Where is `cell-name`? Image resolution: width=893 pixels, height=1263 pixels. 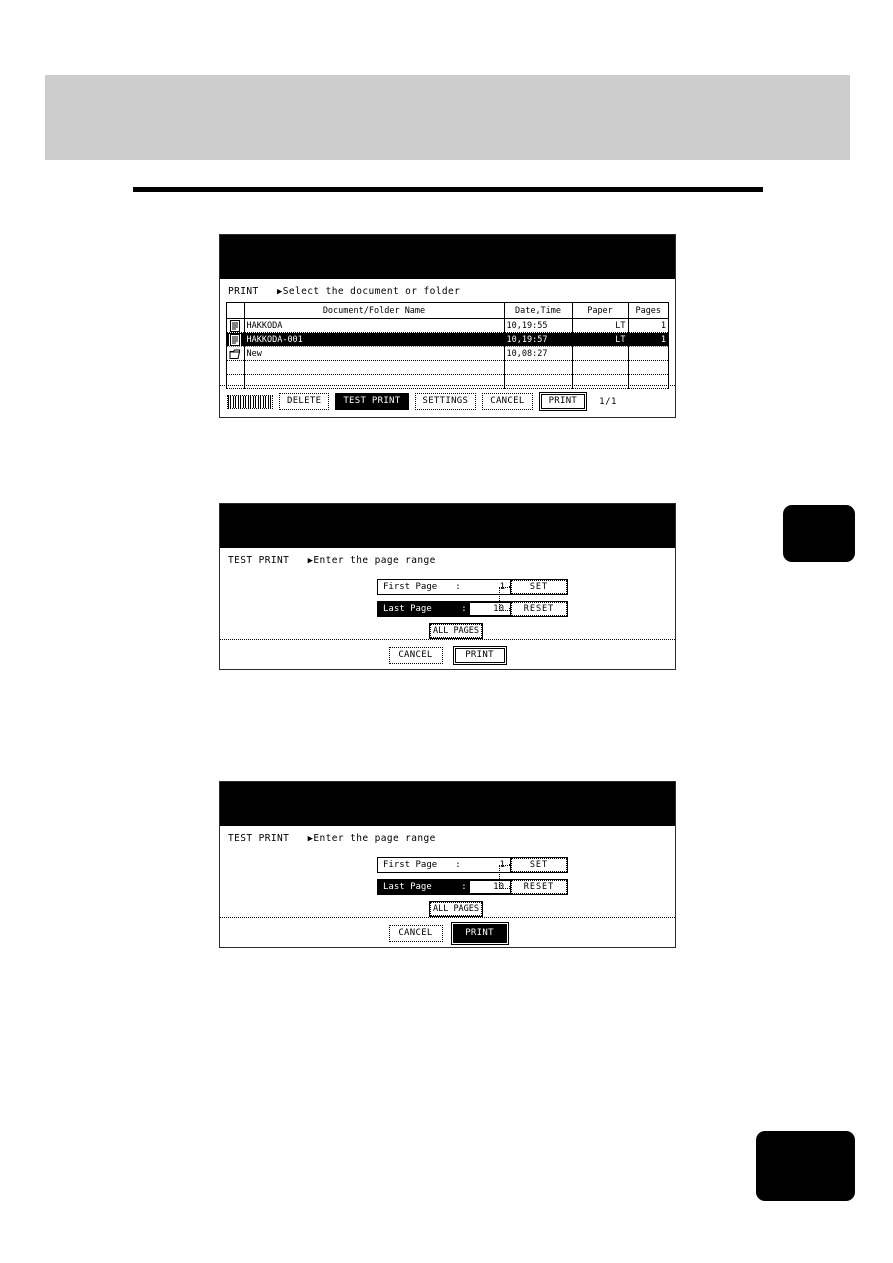
cell-name is located at coordinates (374, 367).